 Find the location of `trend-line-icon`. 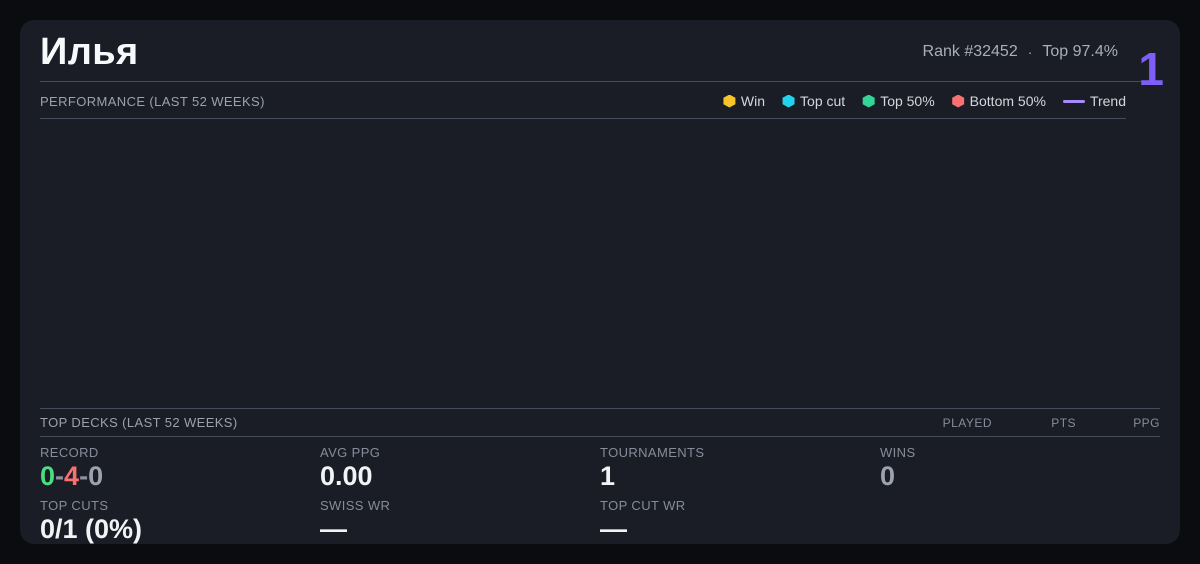

trend-line-icon is located at coordinates (1073, 101).